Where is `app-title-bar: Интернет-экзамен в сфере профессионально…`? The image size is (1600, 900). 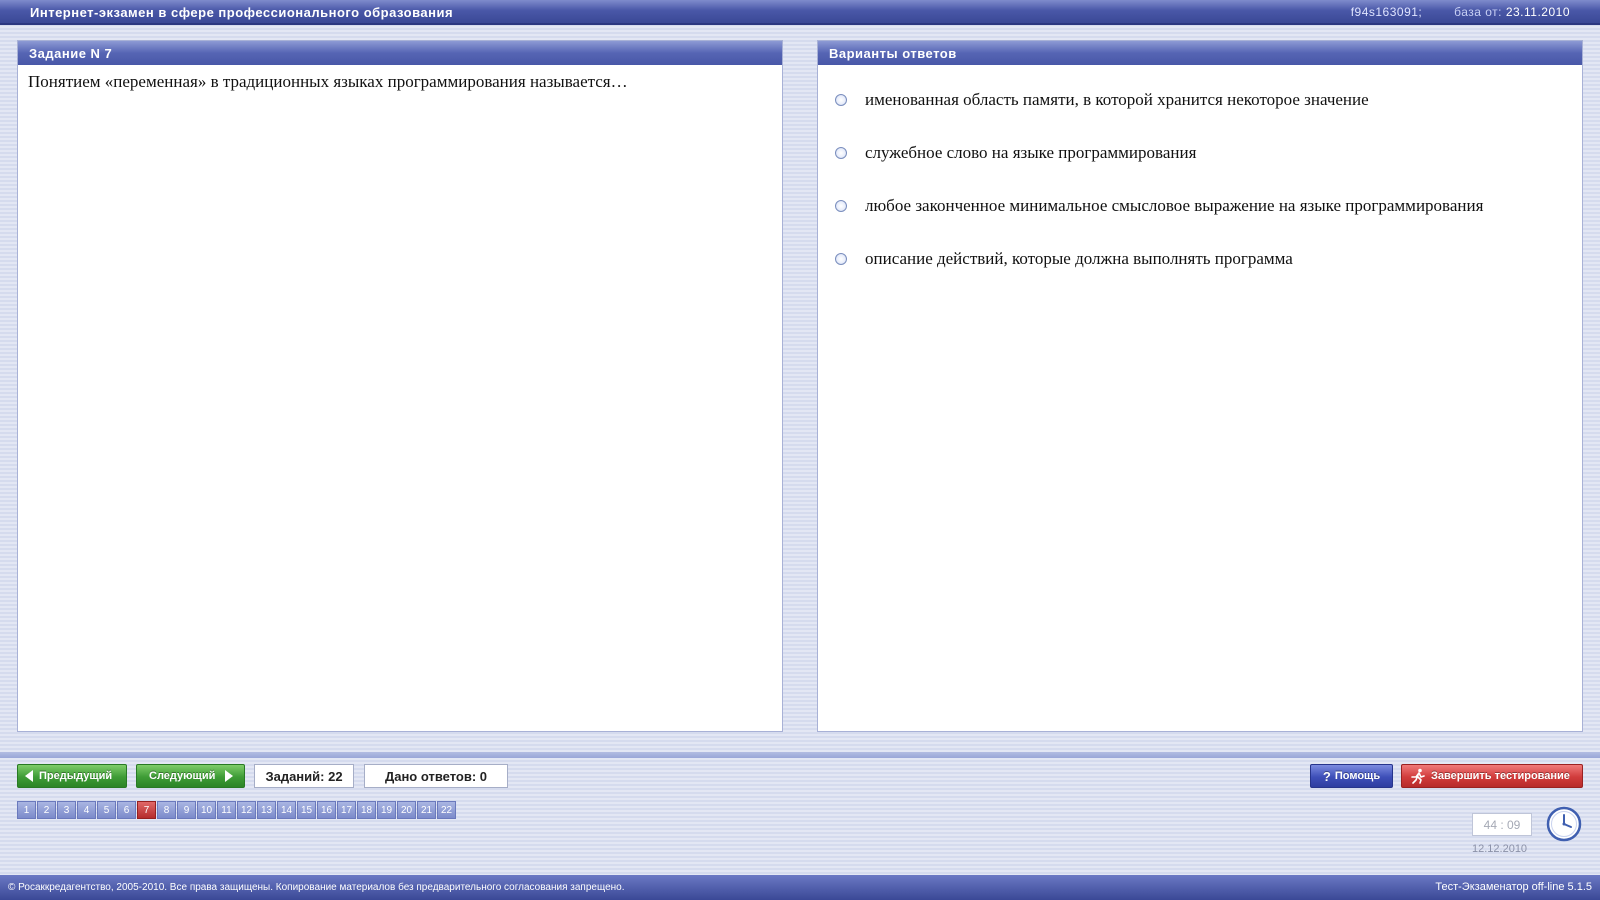
app-title-bar: Интернет-экзамен в сфере профессионально… is located at coordinates (800, 12).